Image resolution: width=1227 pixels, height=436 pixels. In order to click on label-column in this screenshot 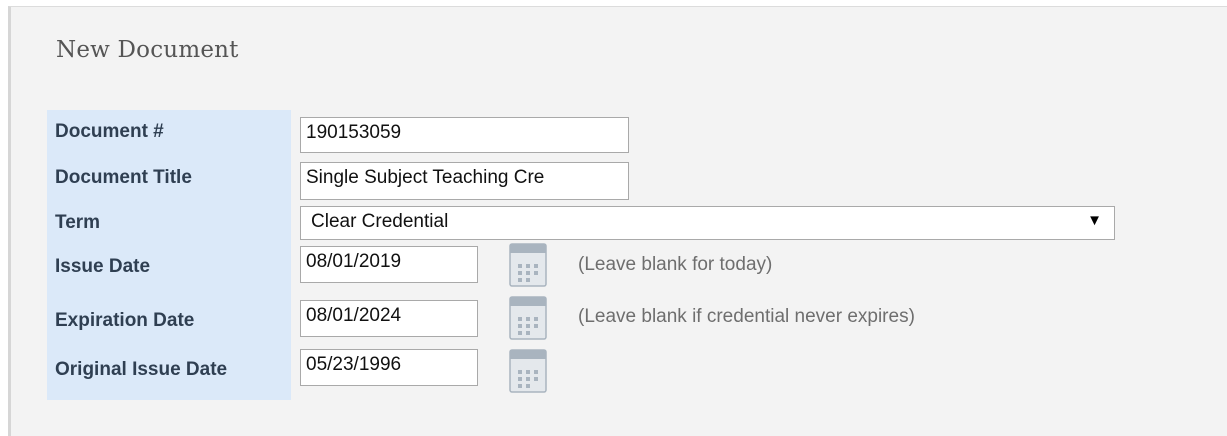, I will do `click(169, 255)`.